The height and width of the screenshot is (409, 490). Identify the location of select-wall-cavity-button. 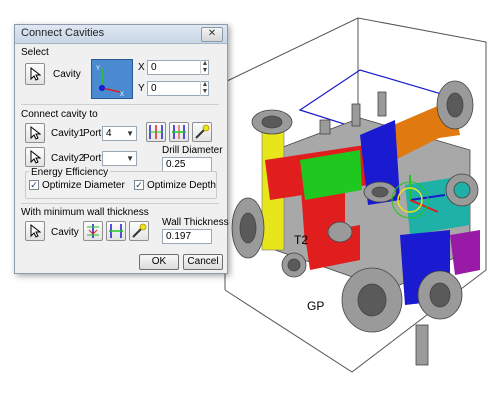
(35, 231).